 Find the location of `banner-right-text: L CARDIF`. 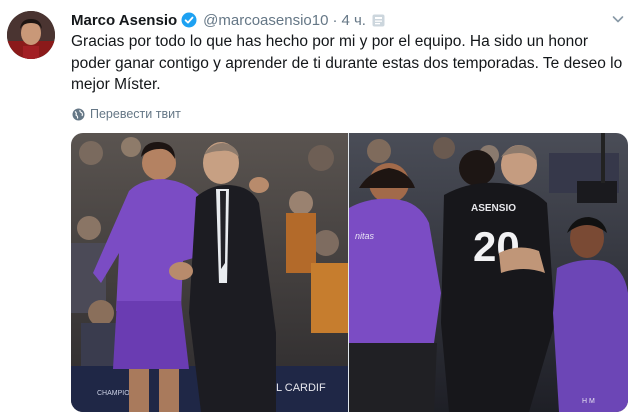

banner-right-text: L CARDIF is located at coordinates (301, 388).